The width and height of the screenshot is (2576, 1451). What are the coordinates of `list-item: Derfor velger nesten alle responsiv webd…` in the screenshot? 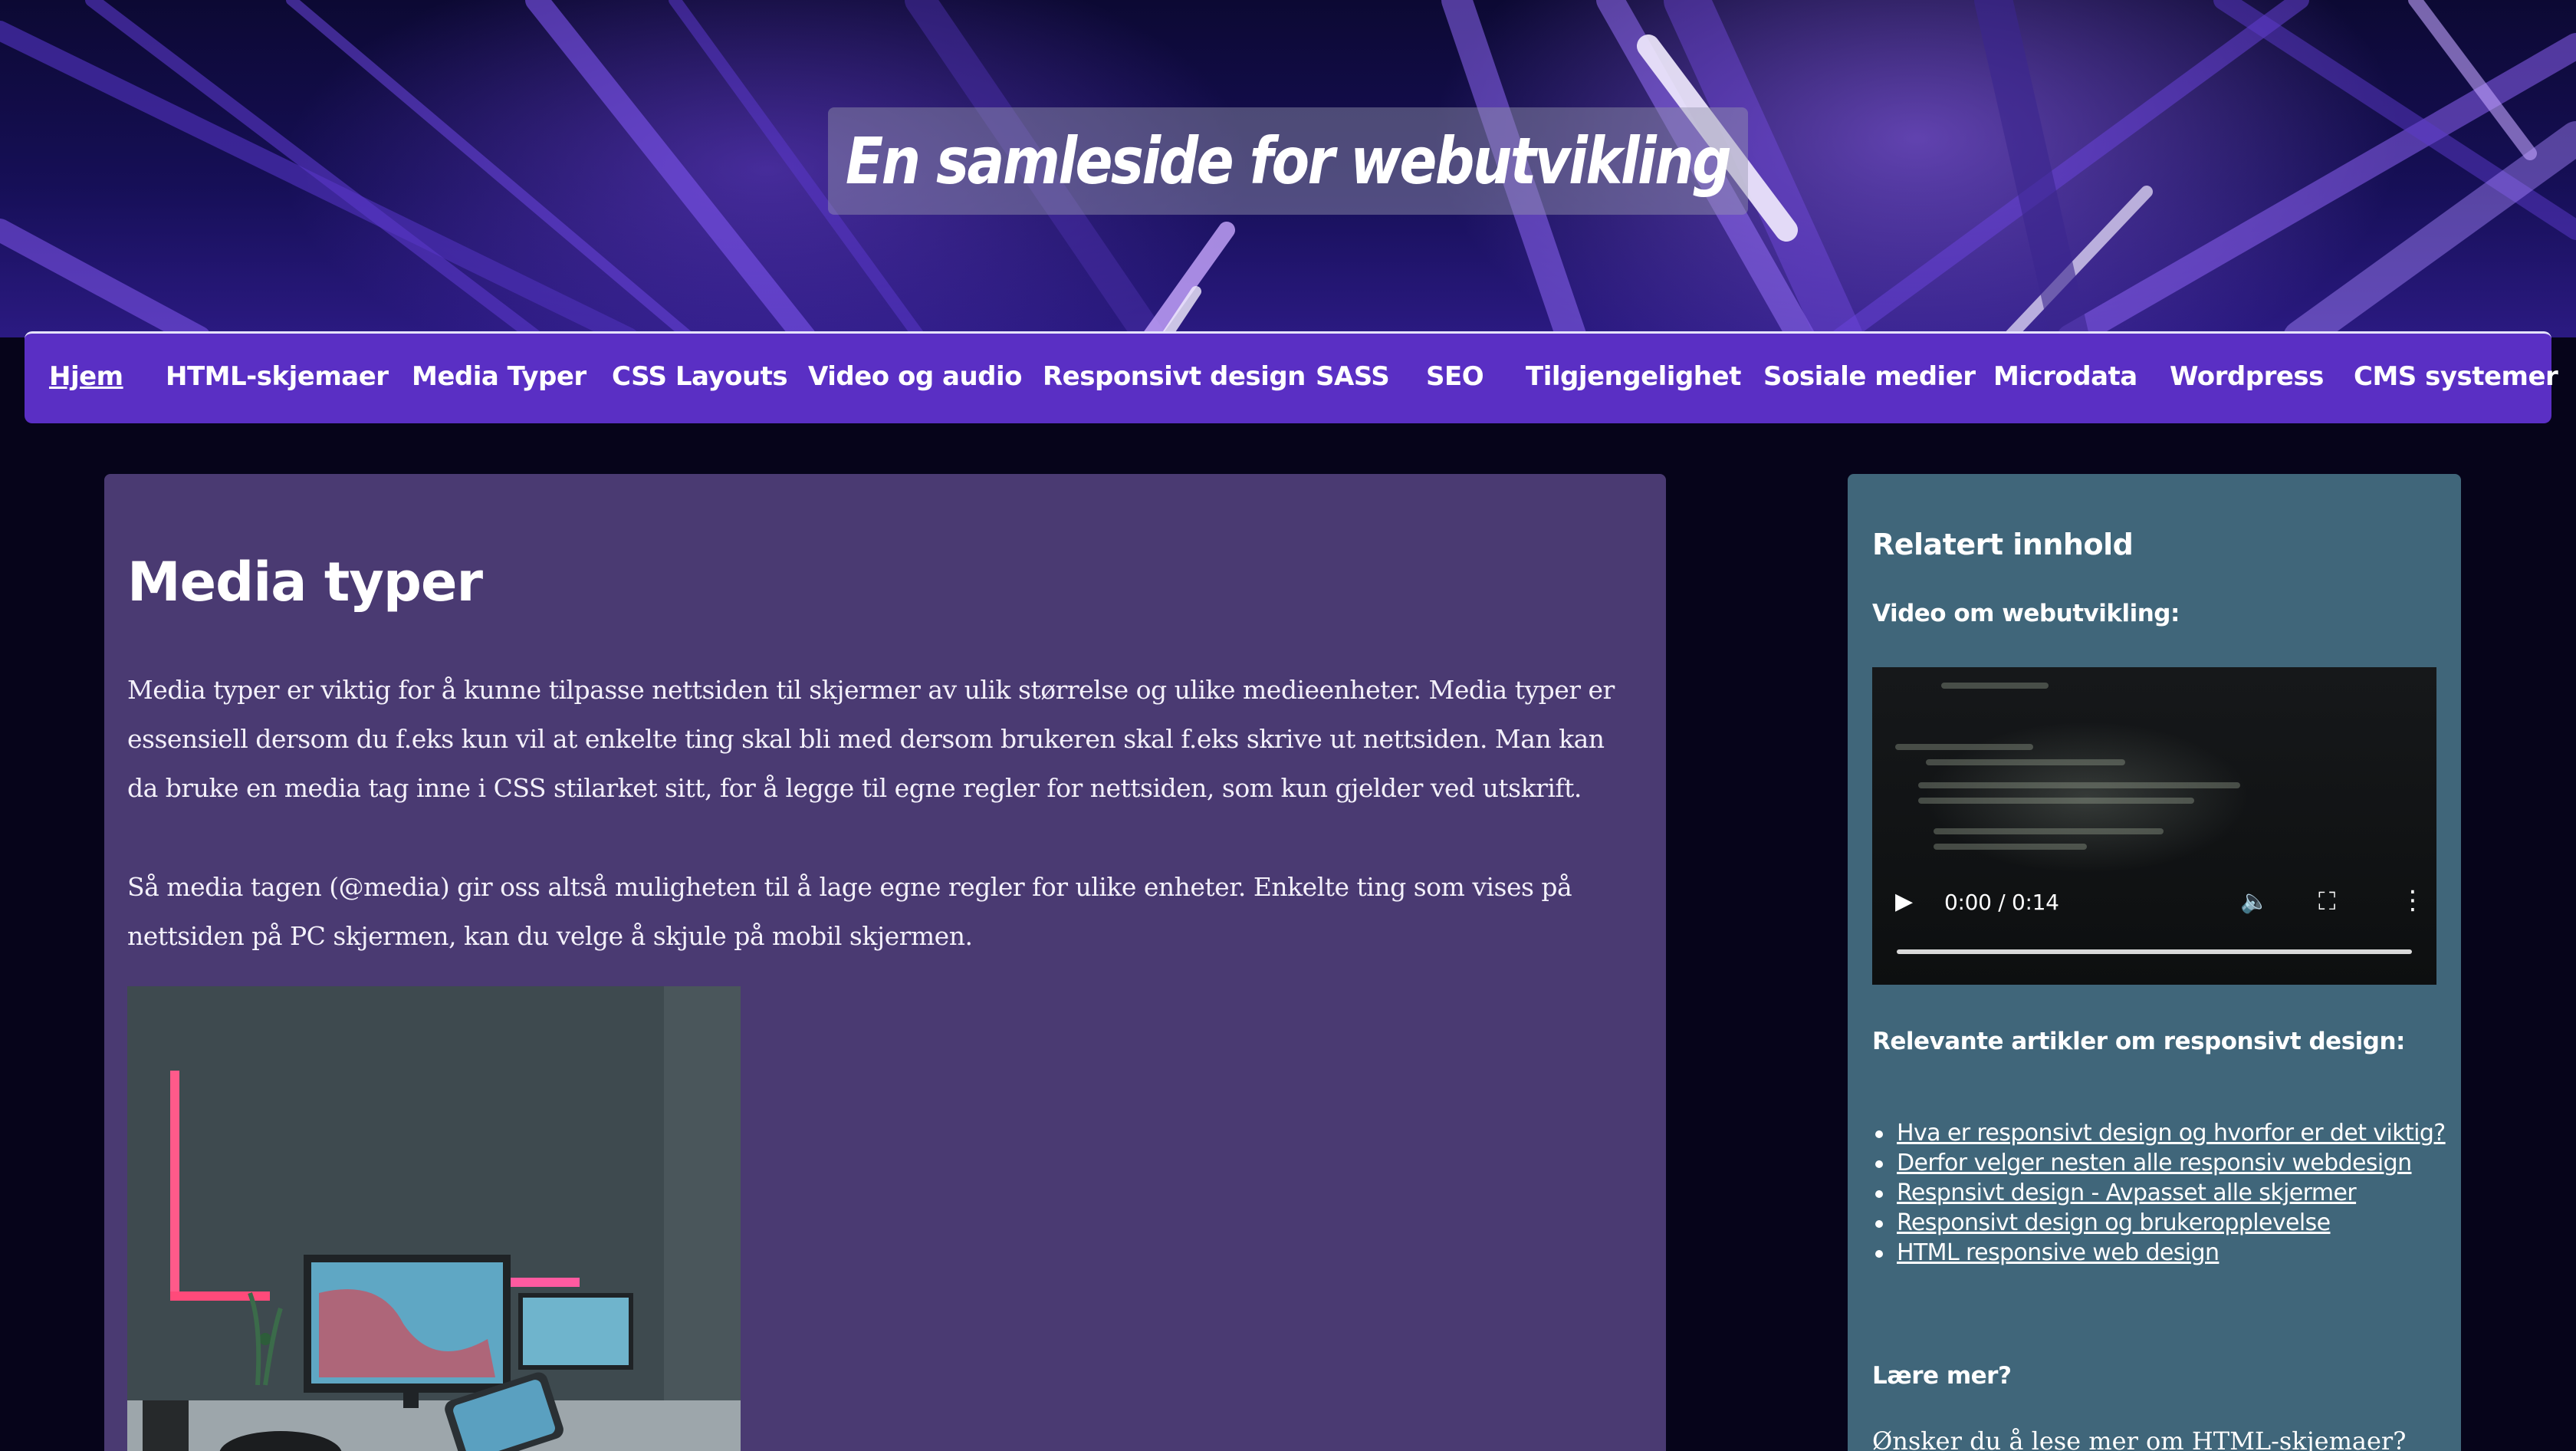 It's located at (2166, 1163).